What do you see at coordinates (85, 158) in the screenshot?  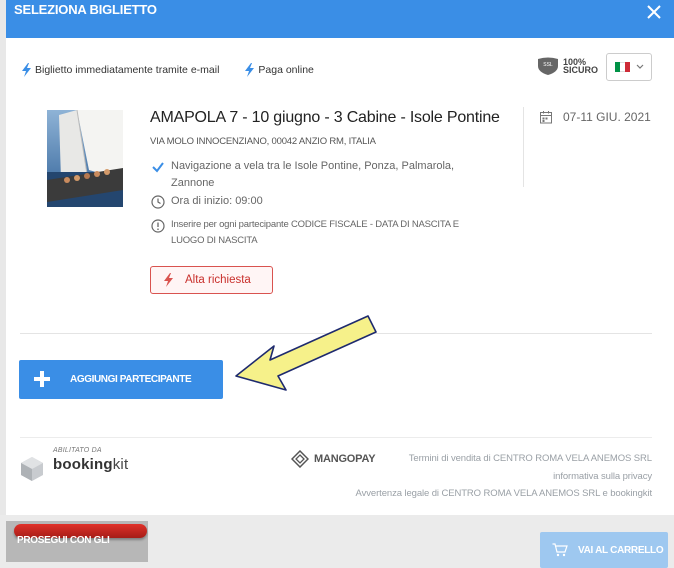 I see `event-thumbnail` at bounding box center [85, 158].